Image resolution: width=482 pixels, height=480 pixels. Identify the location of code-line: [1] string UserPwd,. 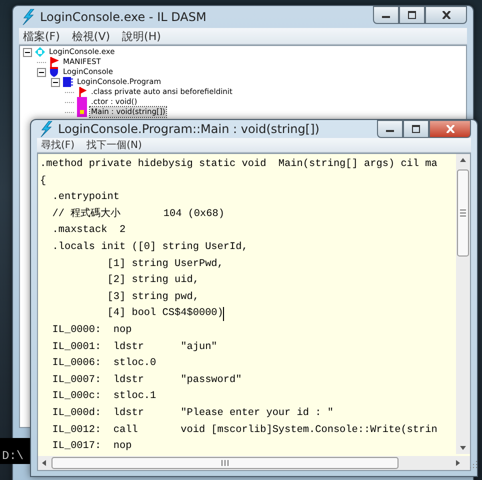
(165, 265).